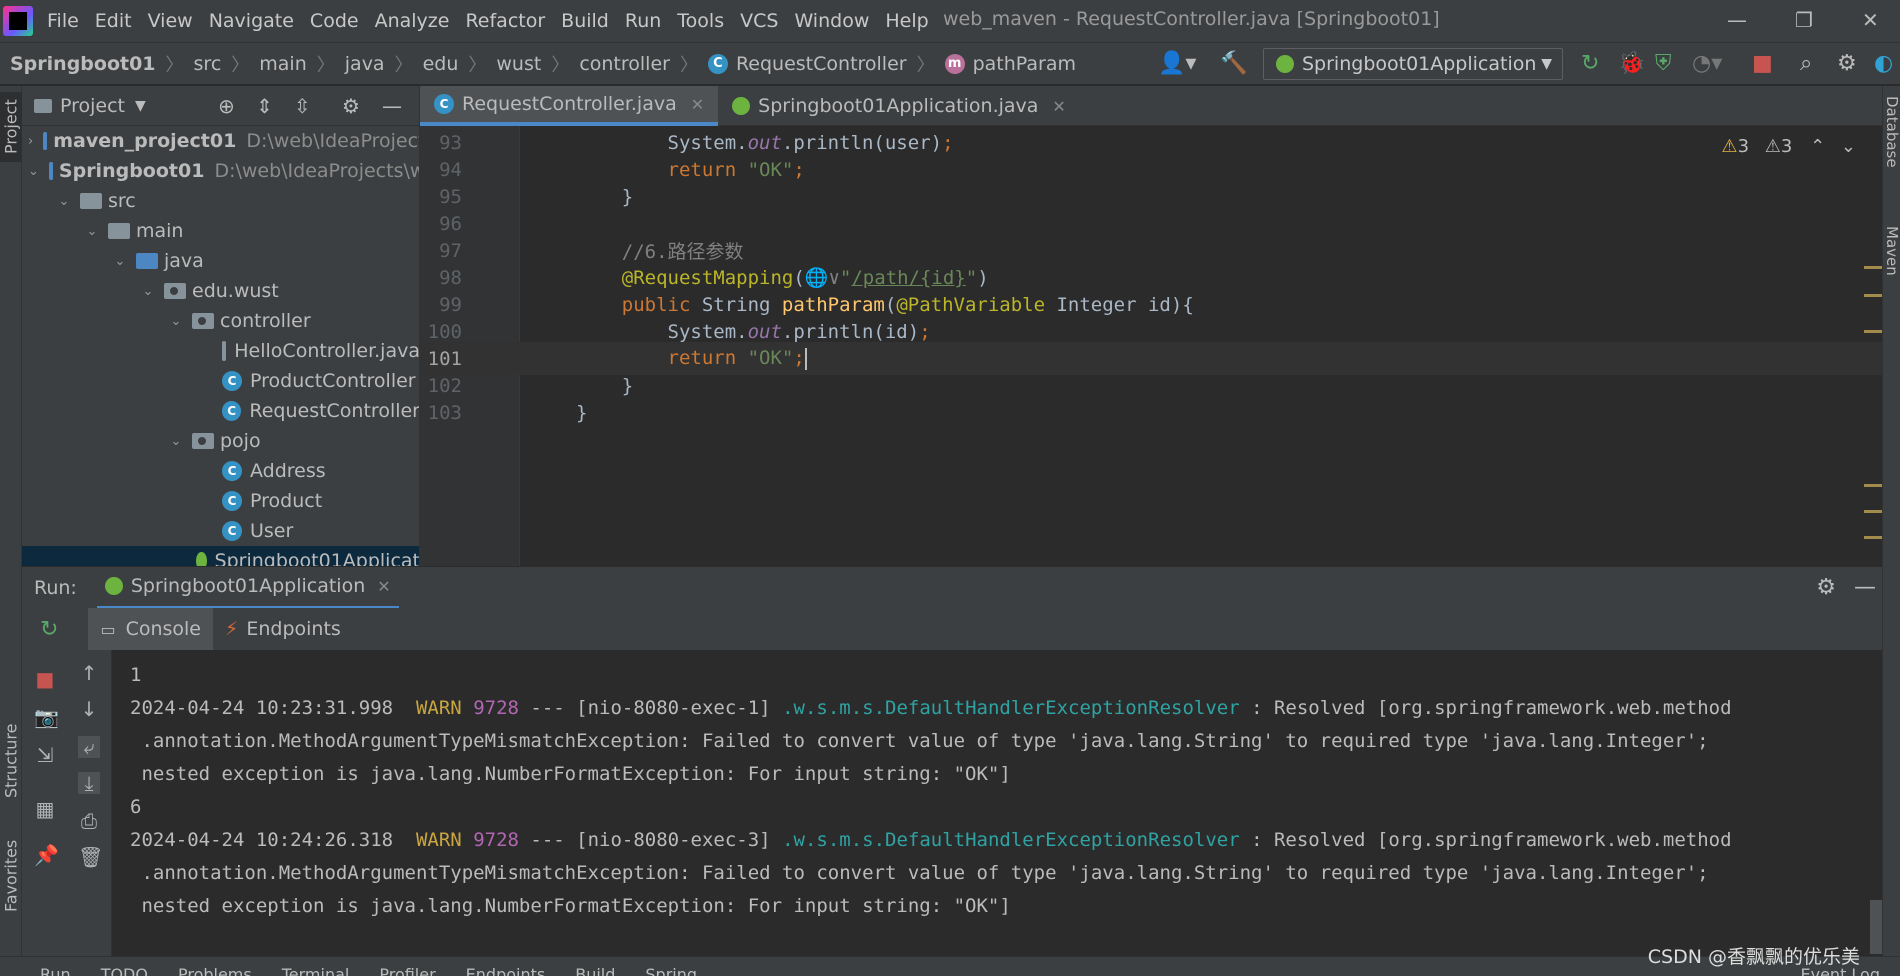  What do you see at coordinates (302, 106) in the screenshot?
I see `collapse-all-icon: ⇳` at bounding box center [302, 106].